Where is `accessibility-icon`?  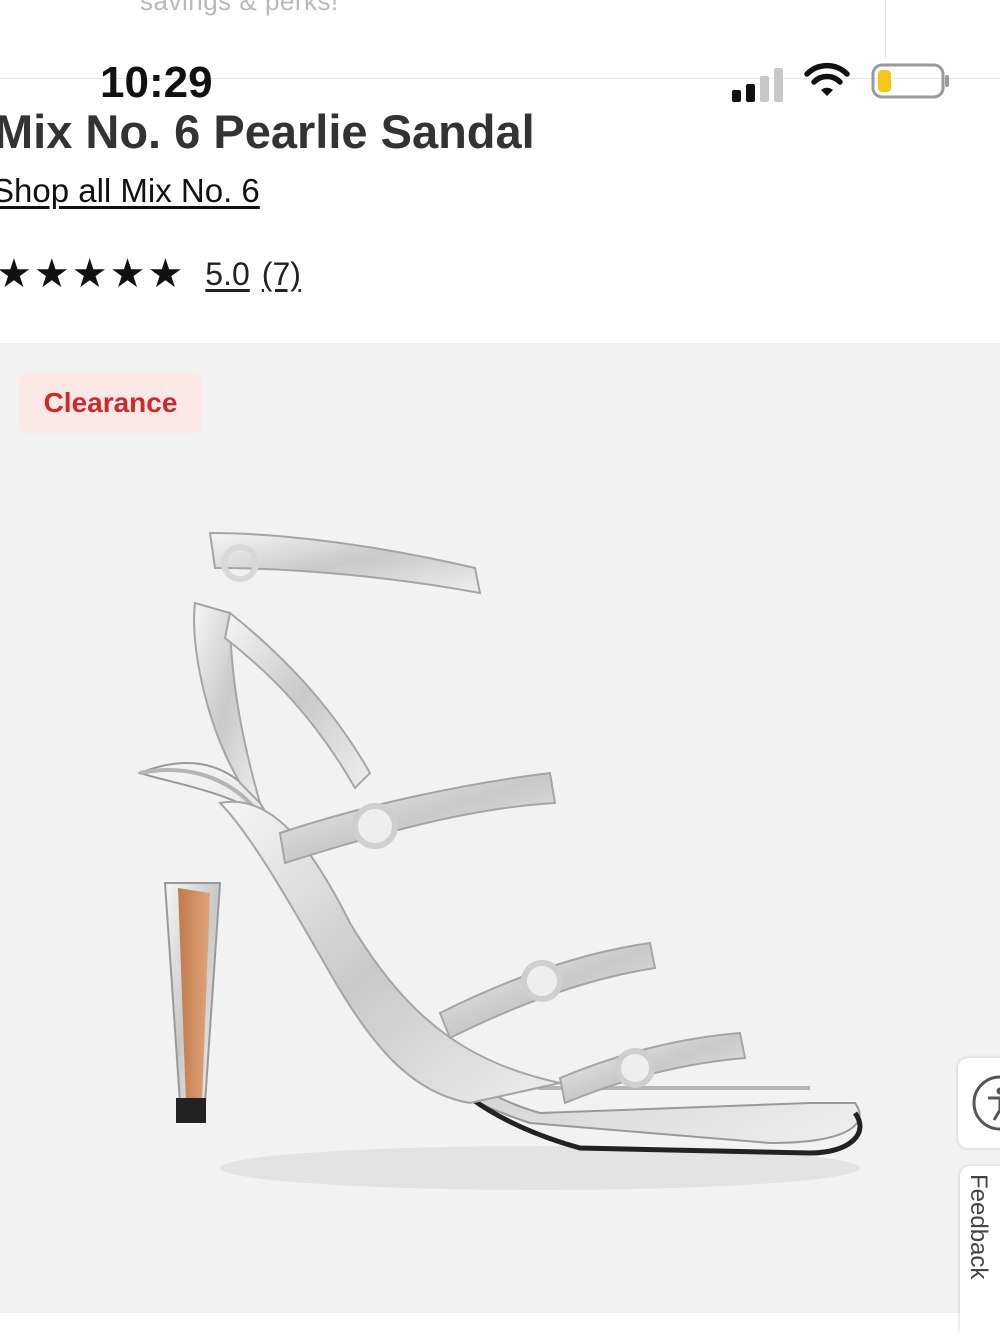 accessibility-icon is located at coordinates (986, 1103).